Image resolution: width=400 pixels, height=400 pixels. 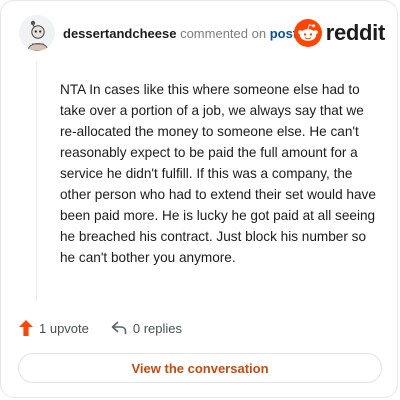 What do you see at coordinates (119, 328) in the screenshot?
I see `reply-arrow-icon` at bounding box center [119, 328].